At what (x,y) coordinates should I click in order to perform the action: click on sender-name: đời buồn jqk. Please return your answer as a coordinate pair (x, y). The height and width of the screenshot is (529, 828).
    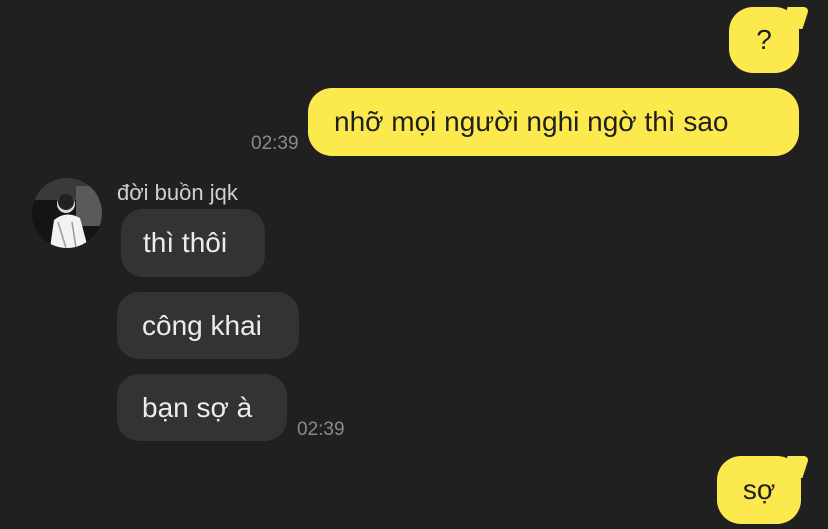
    Looking at the image, I should click on (177, 192).